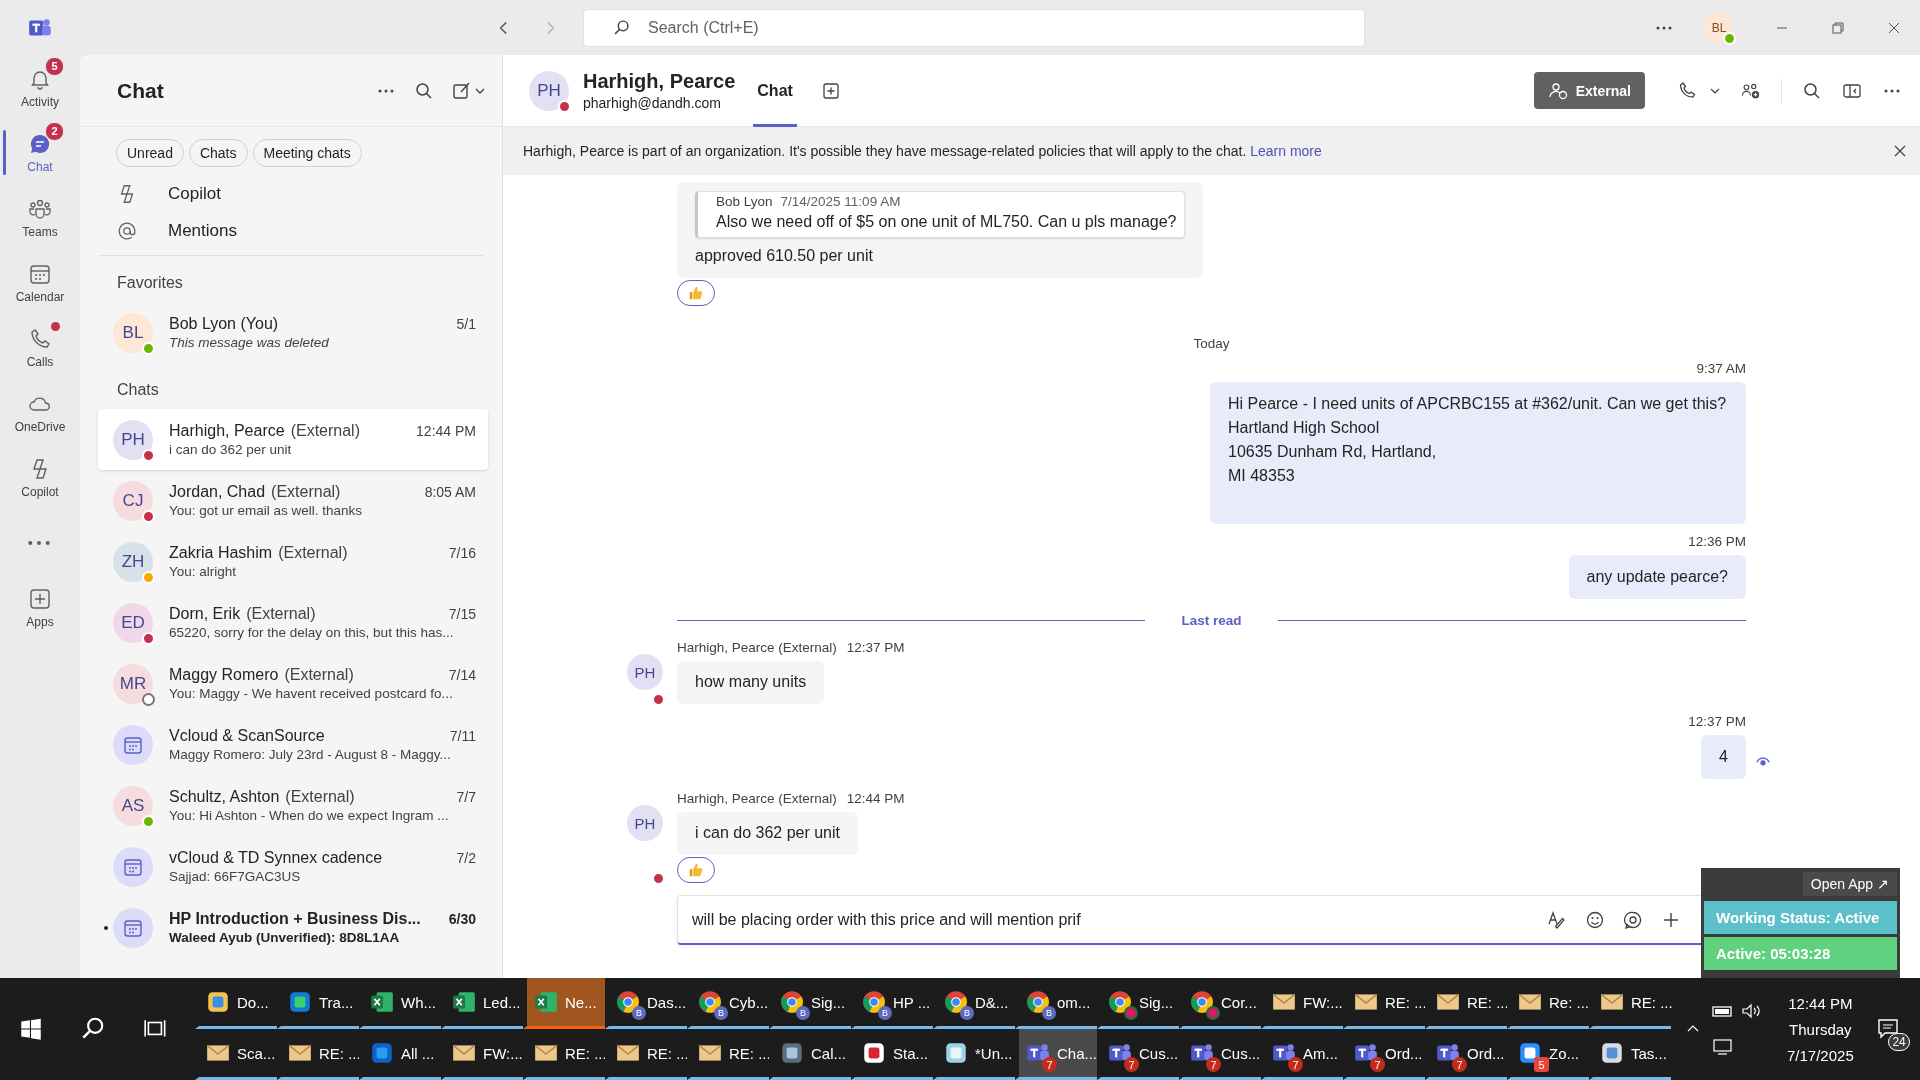 This screenshot has width=1920, height=1080. What do you see at coordinates (249, 342) in the screenshot?
I see `chat-preview: This message was deleted` at bounding box center [249, 342].